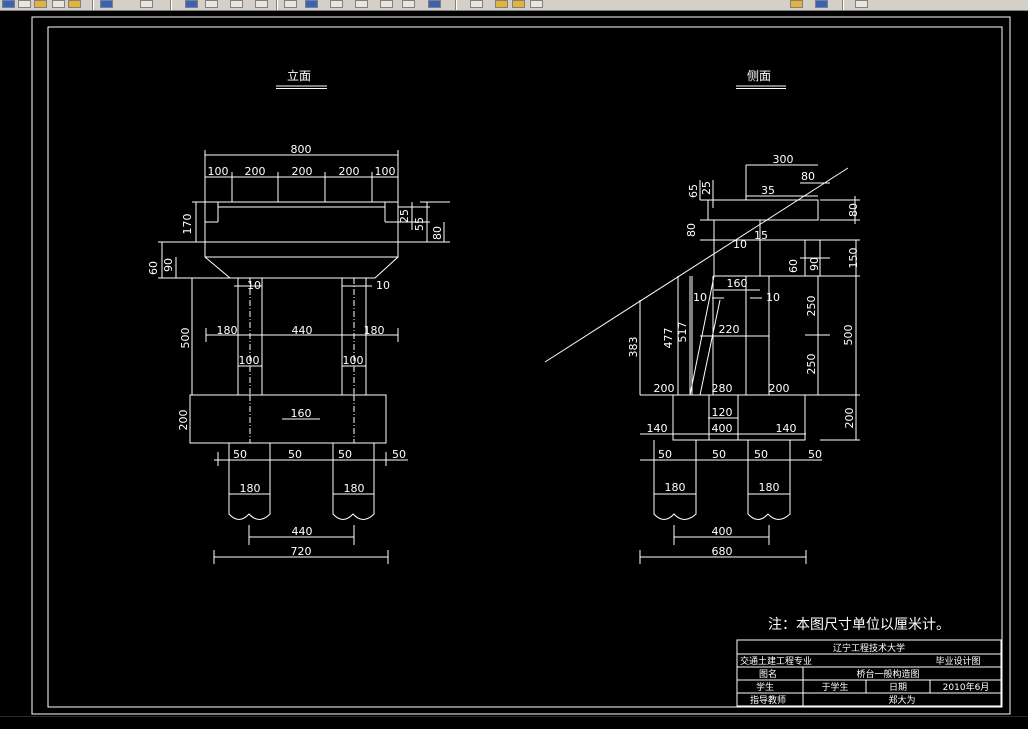 The width and height of the screenshot is (1028, 729). I want to click on dimension-label: 毕业设计图, so click(957, 661).